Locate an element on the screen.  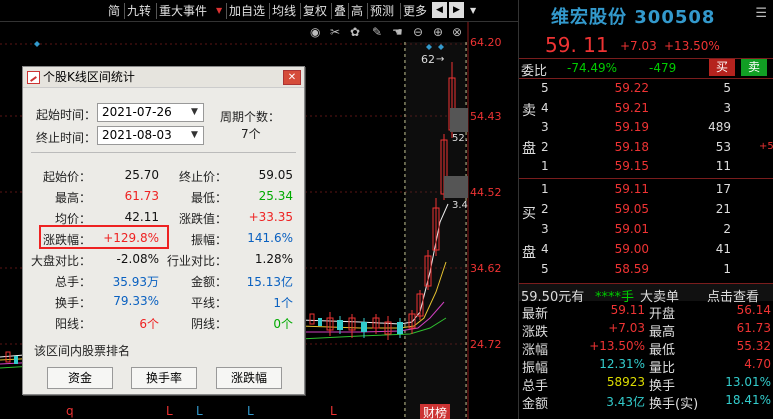
stat-value: 79.33% is located at coordinates (136, 301).